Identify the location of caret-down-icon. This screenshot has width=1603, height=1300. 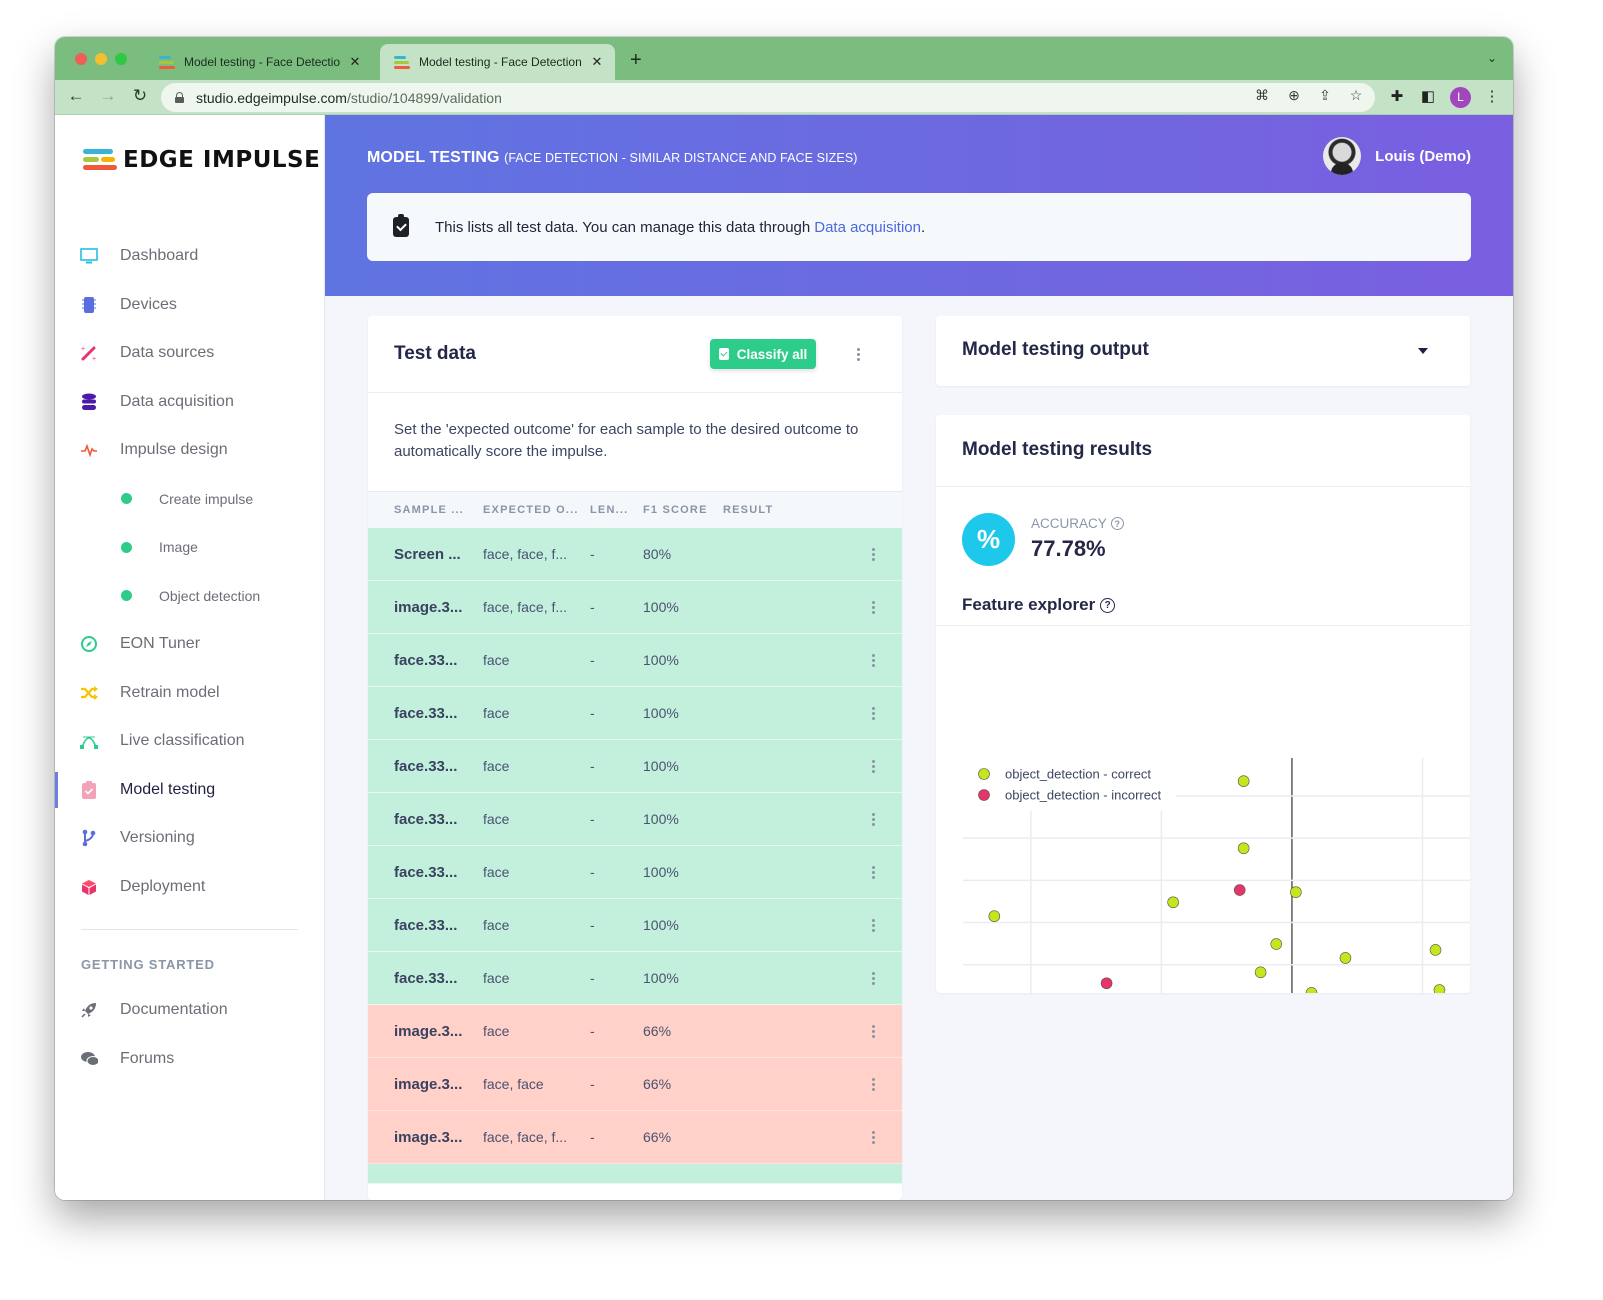
(1423, 351).